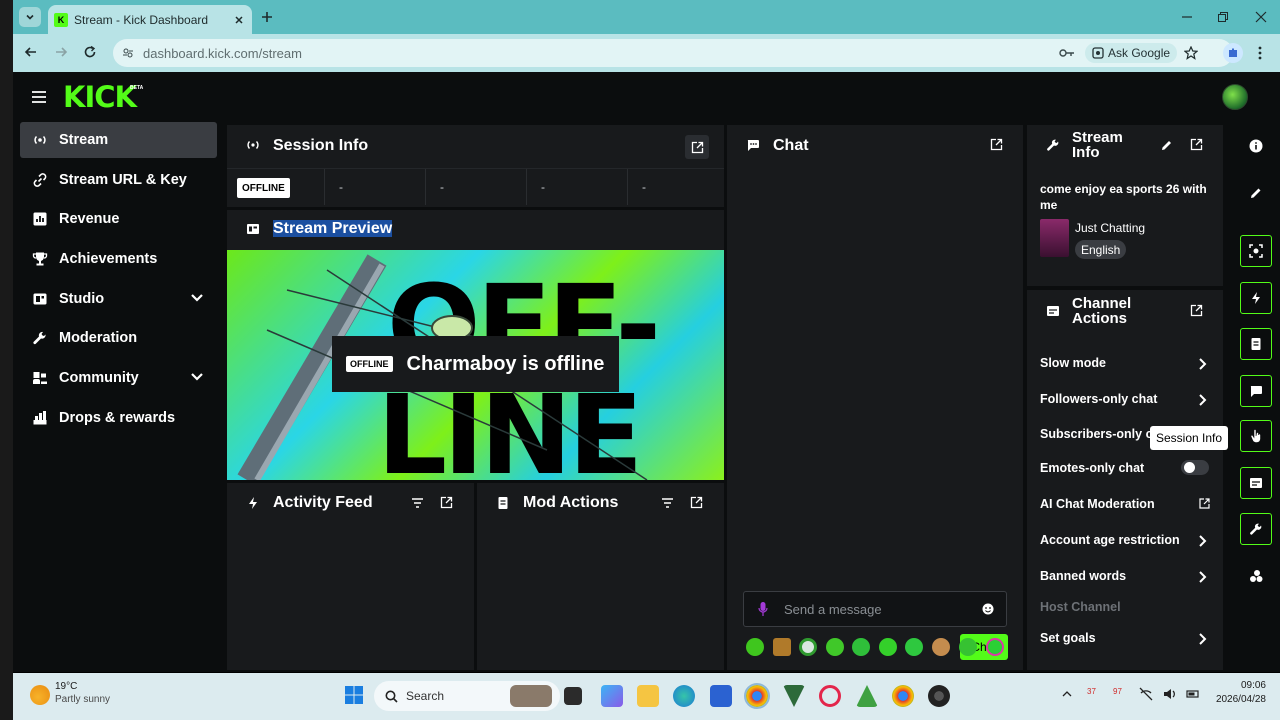  Describe the element at coordinates (61, 52) in the screenshot. I see `forward-icon` at that location.